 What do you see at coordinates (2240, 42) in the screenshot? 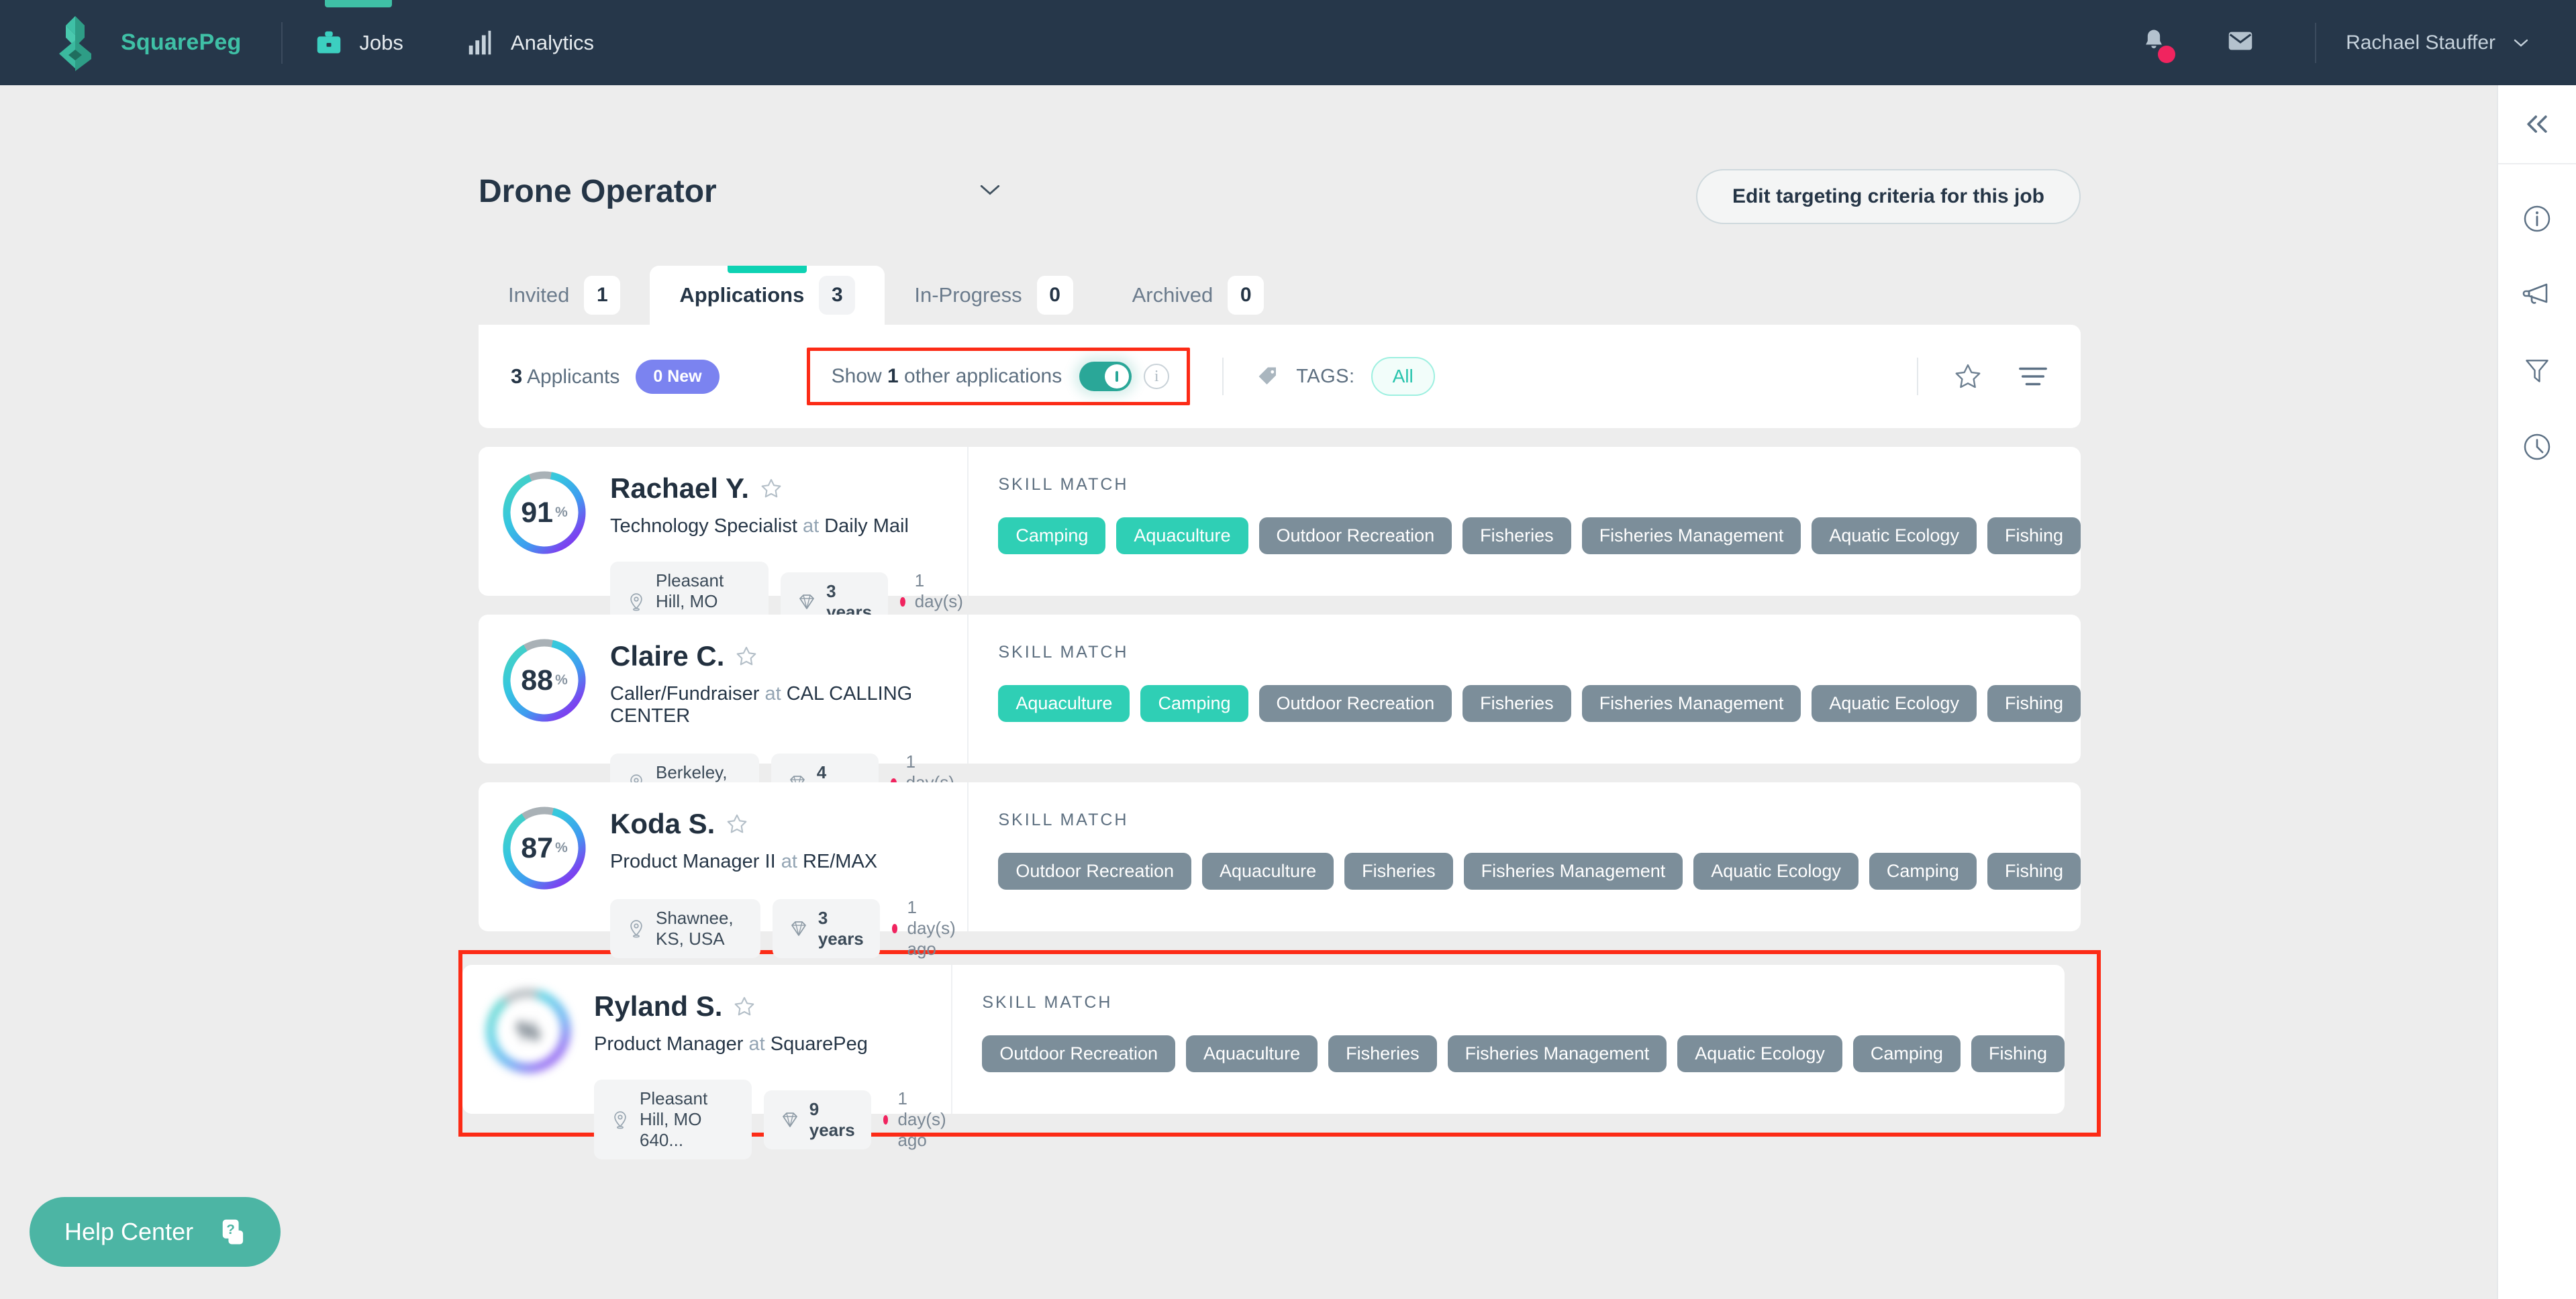
I see `messages-button` at bounding box center [2240, 42].